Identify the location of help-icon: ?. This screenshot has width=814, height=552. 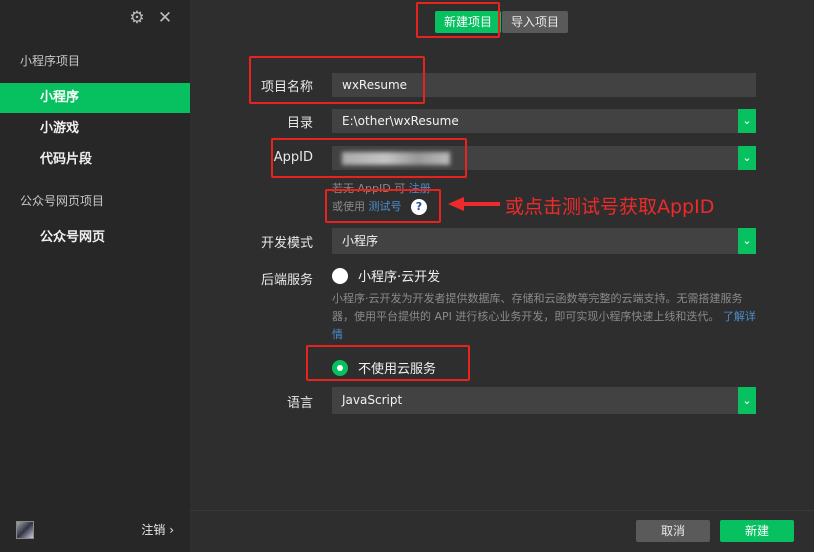
(419, 207).